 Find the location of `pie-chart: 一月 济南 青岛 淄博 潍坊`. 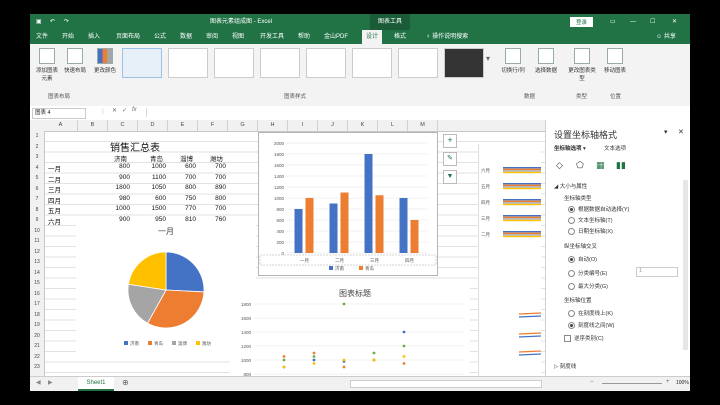

pie-chart: 一月 济南 青岛 淄博 潍坊 is located at coordinates (166, 288).